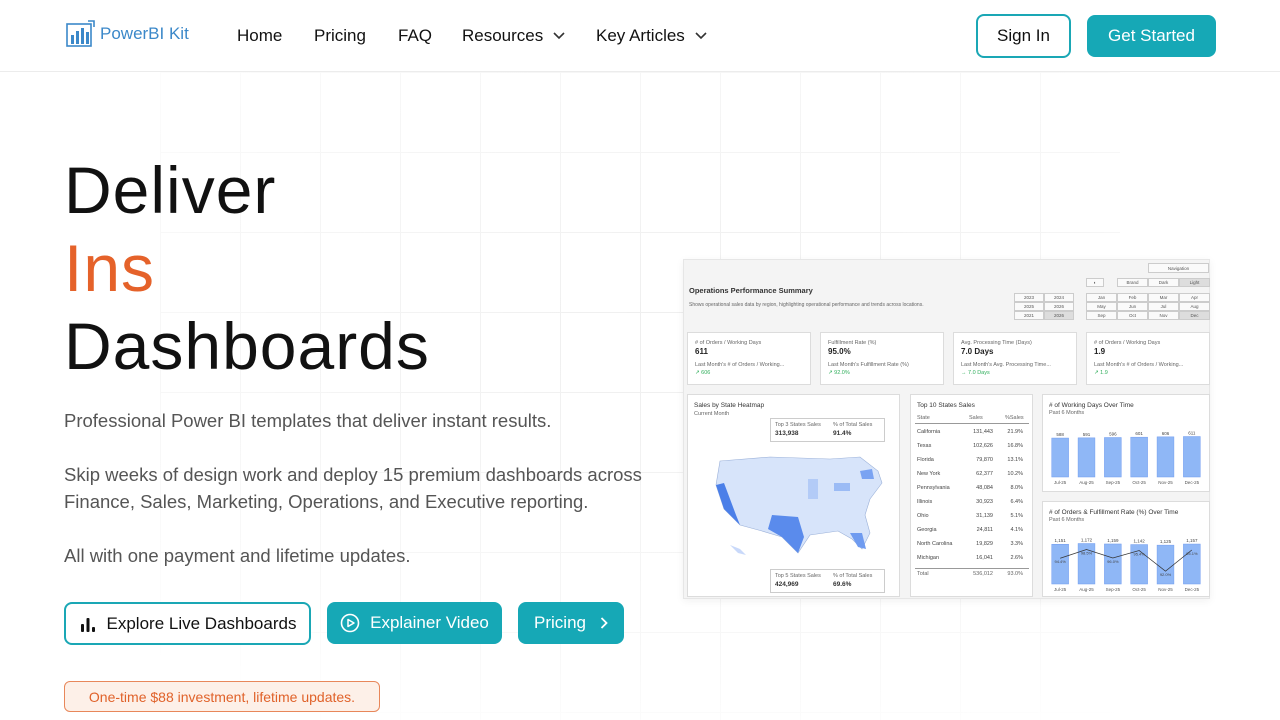  Describe the element at coordinates (1140, 541) in the screenshot. I see `bar-value-label: 1,142` at that location.